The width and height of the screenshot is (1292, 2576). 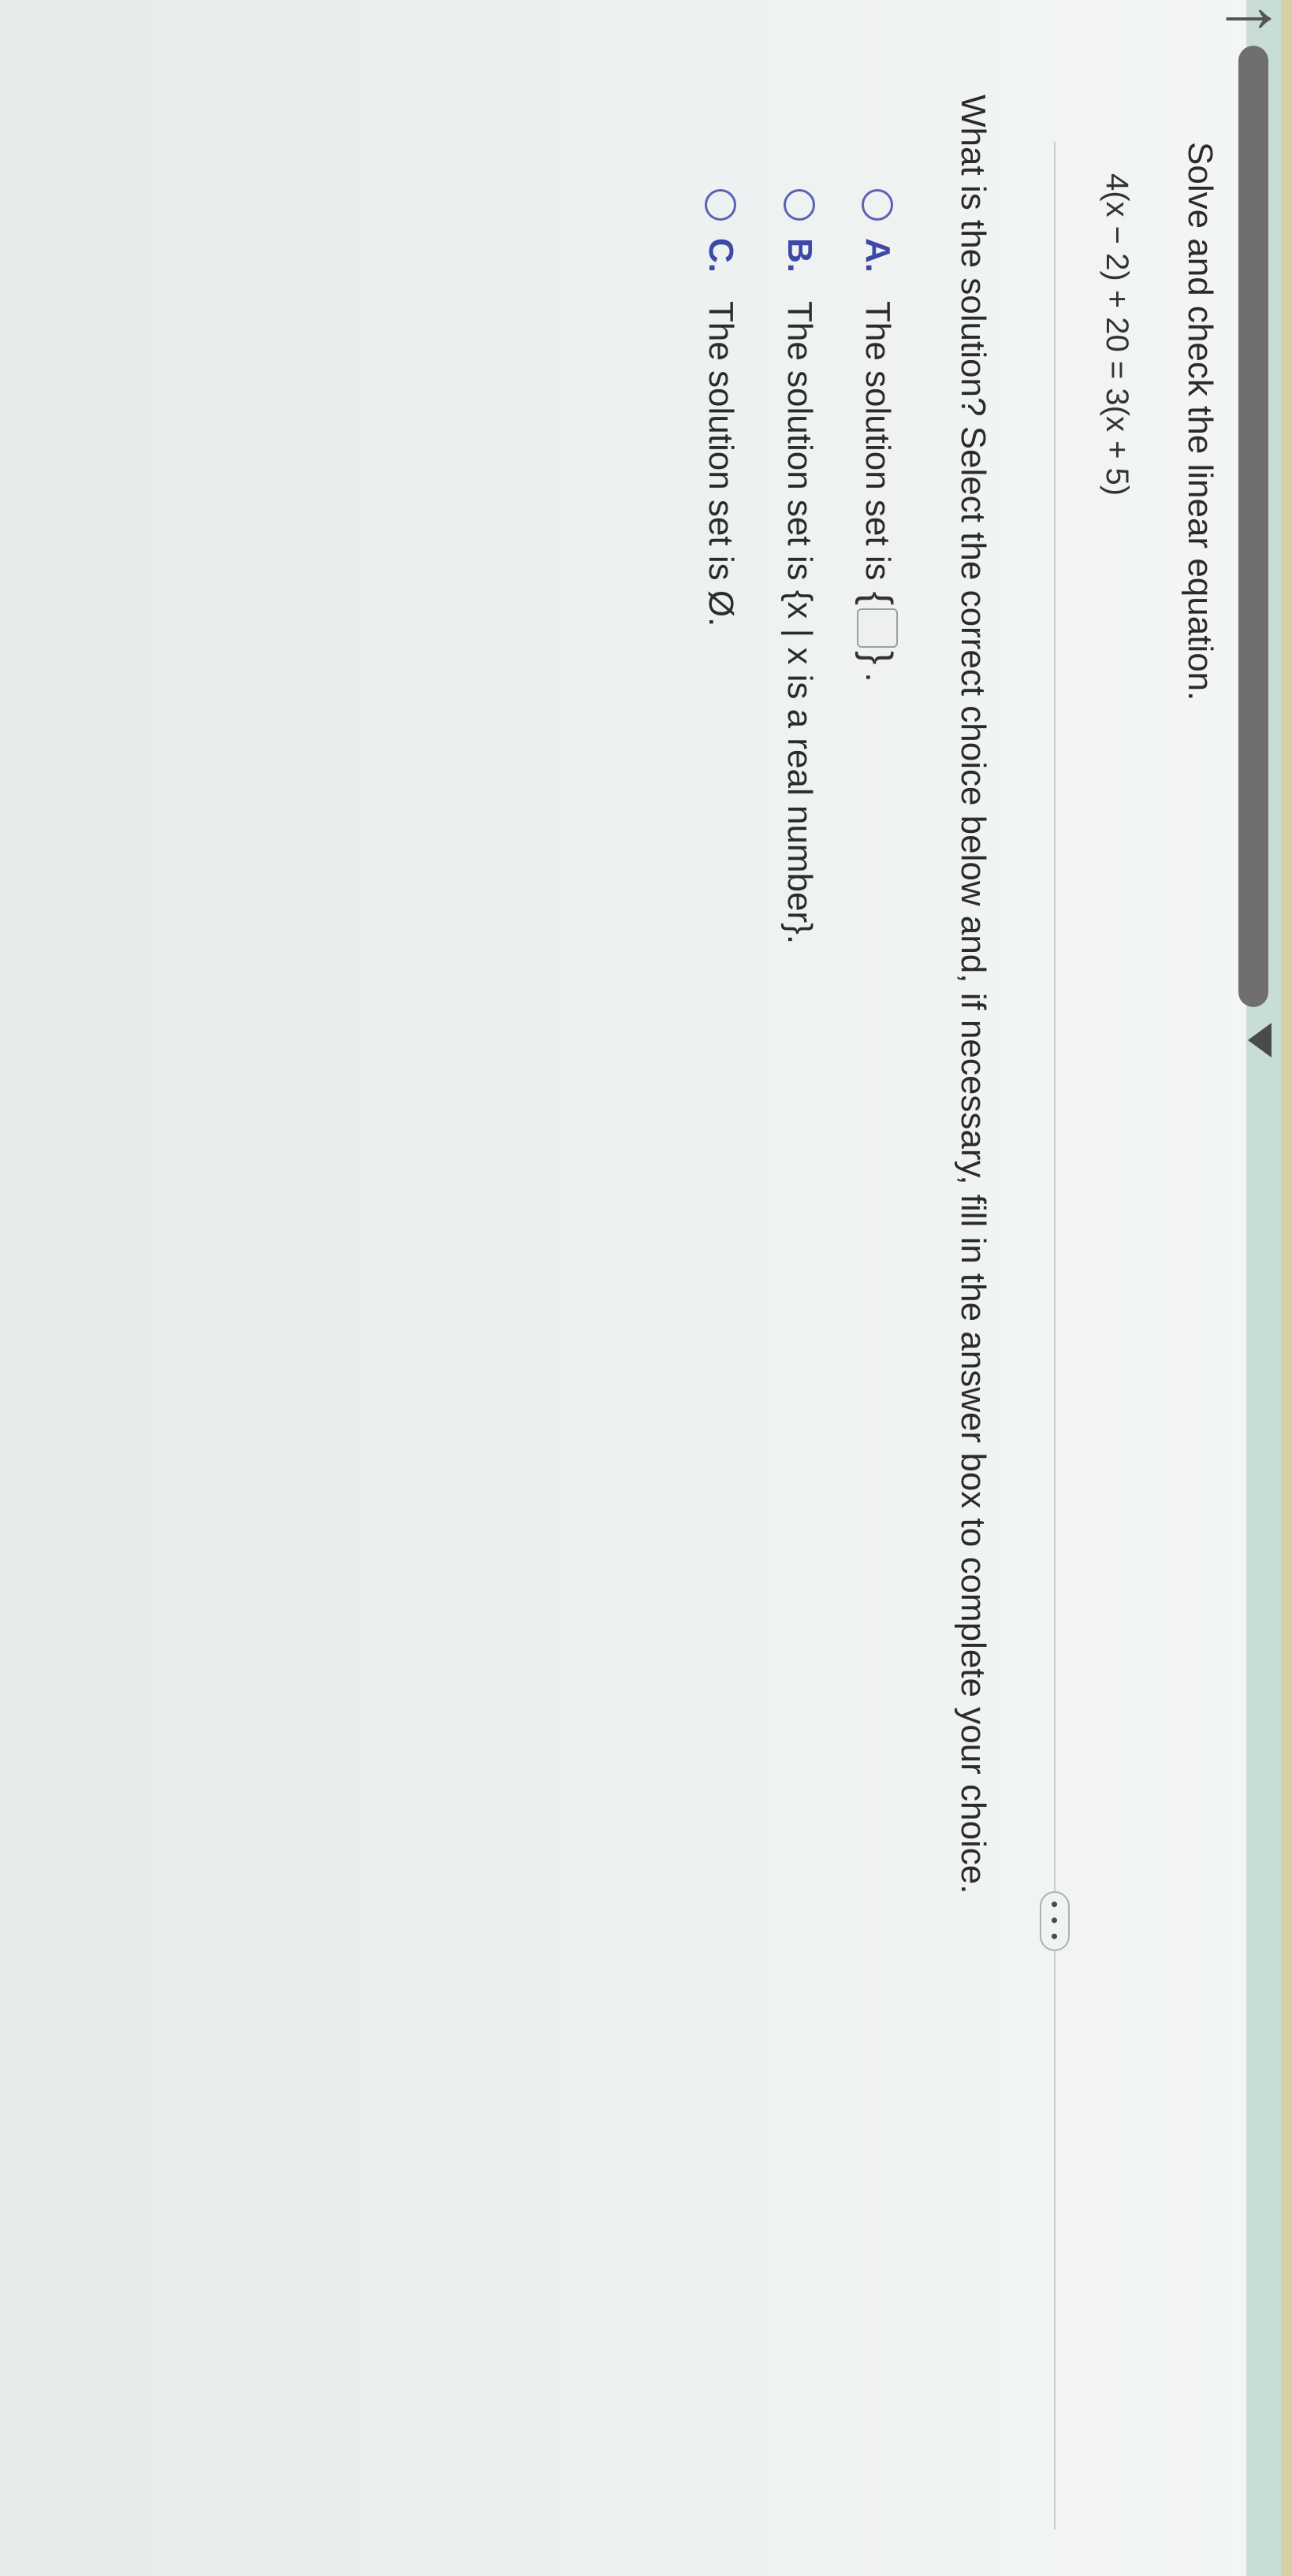 What do you see at coordinates (877, 677) in the screenshot?
I see `choice-a-period: .` at bounding box center [877, 677].